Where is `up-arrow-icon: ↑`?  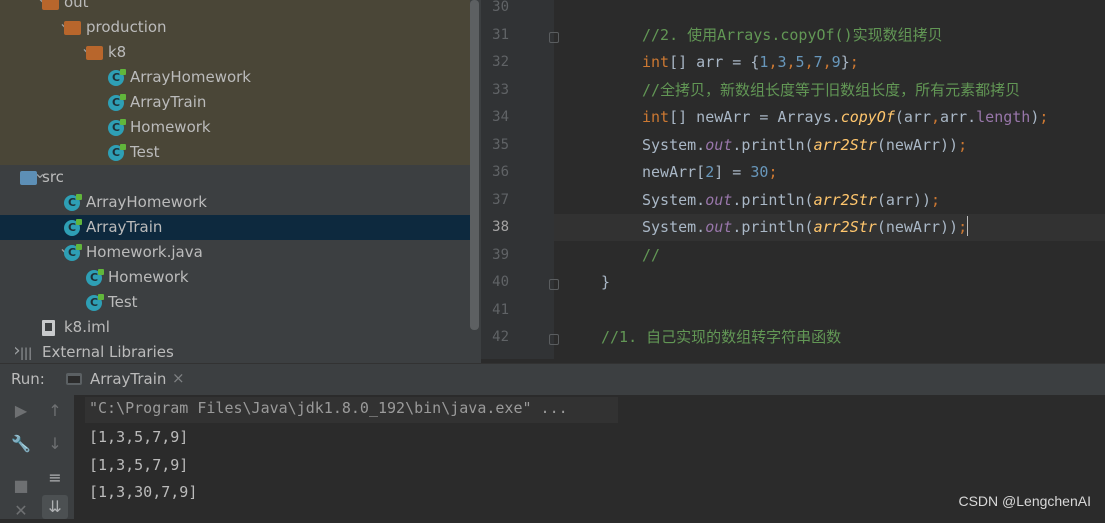
up-arrow-icon: ↑ is located at coordinates (55, 411).